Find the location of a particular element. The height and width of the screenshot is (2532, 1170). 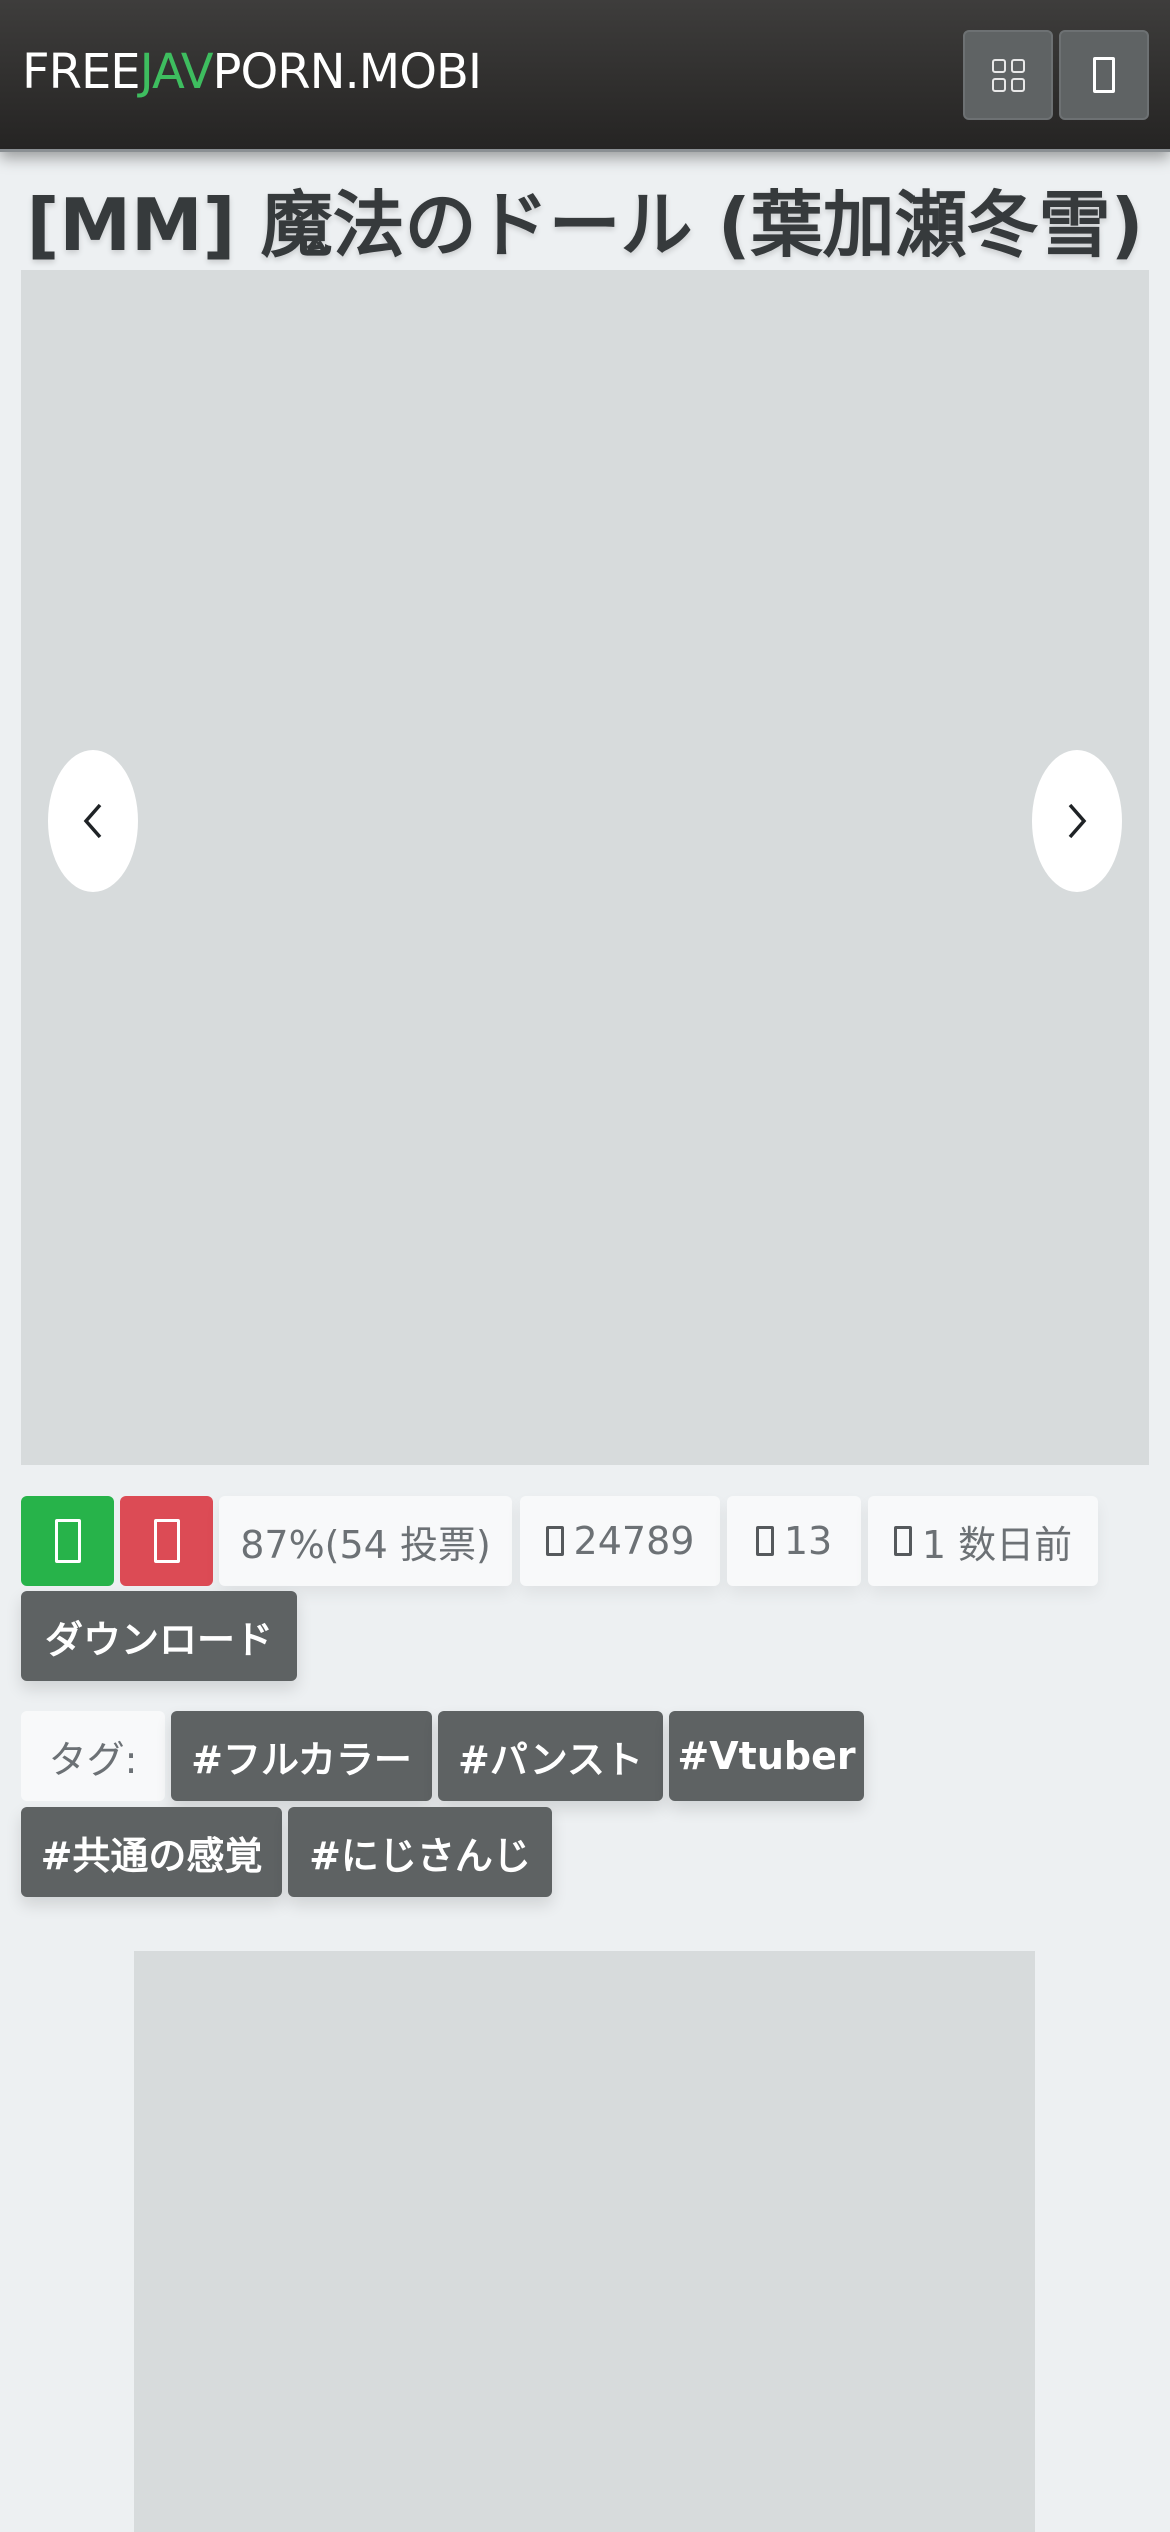

square-icon is located at coordinates (1104, 75).